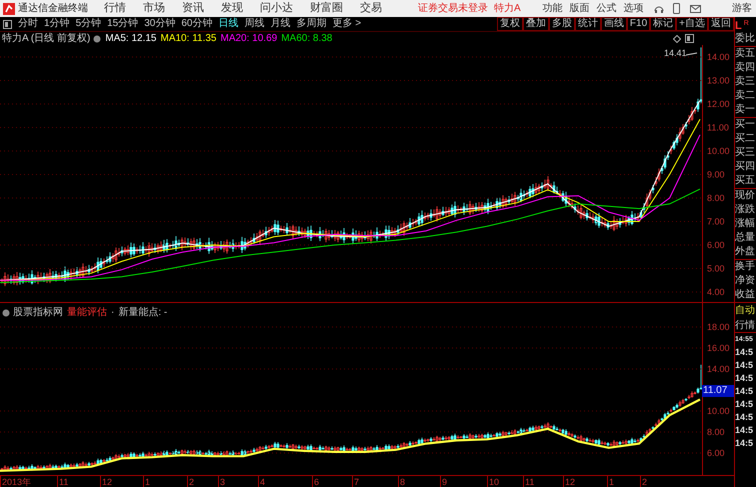  What do you see at coordinates (610, 481) in the screenshot?
I see `time-axis-label: 1` at bounding box center [610, 481].